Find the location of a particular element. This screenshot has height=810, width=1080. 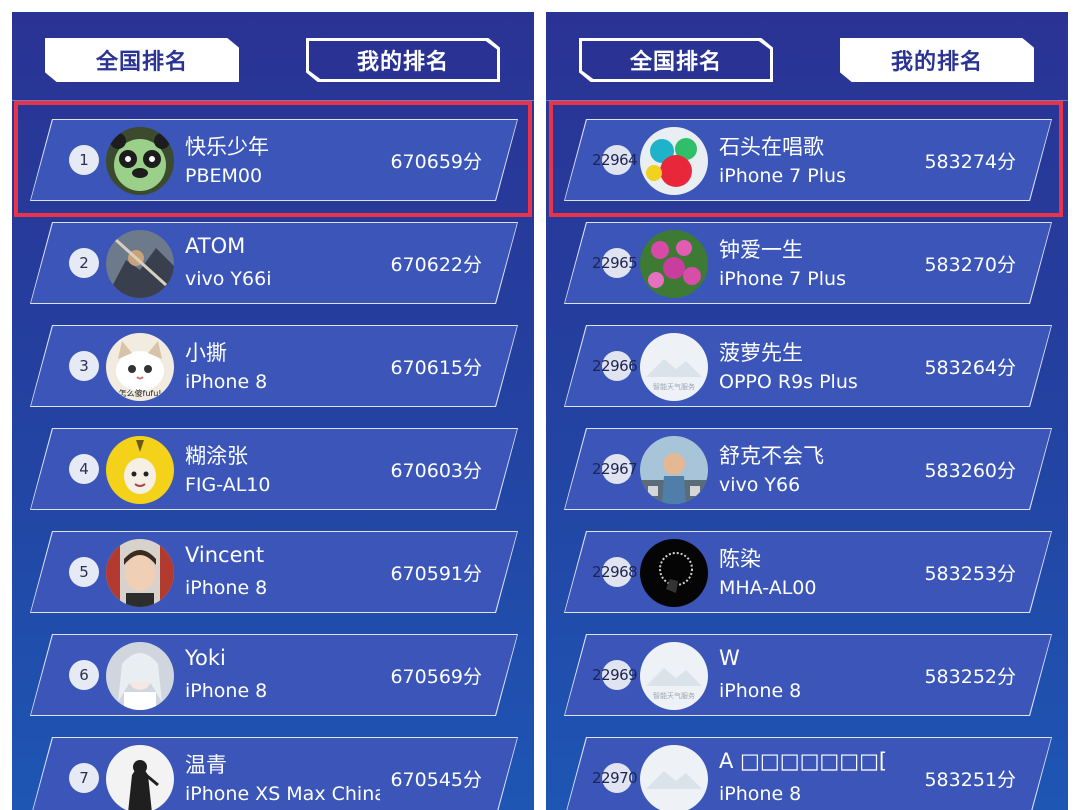

rank-number: 22964 is located at coordinates (615, 160).